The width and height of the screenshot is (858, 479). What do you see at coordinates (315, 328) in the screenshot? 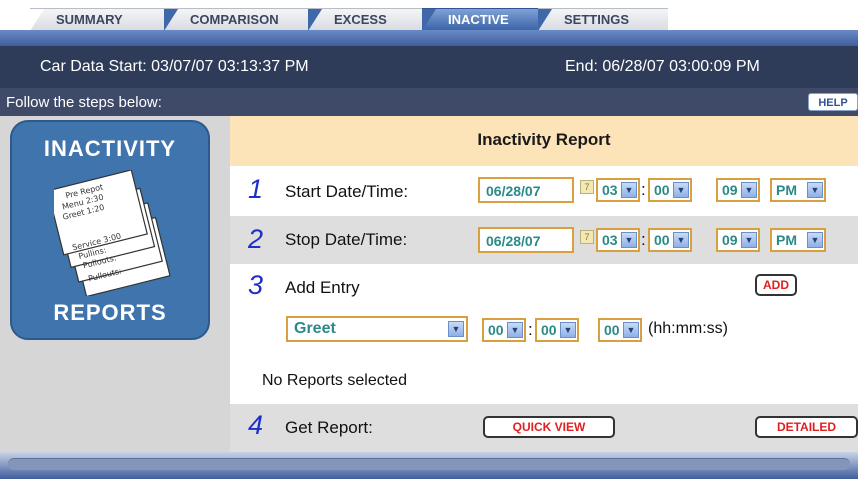
I see `entry-type-value: Greet` at bounding box center [315, 328].